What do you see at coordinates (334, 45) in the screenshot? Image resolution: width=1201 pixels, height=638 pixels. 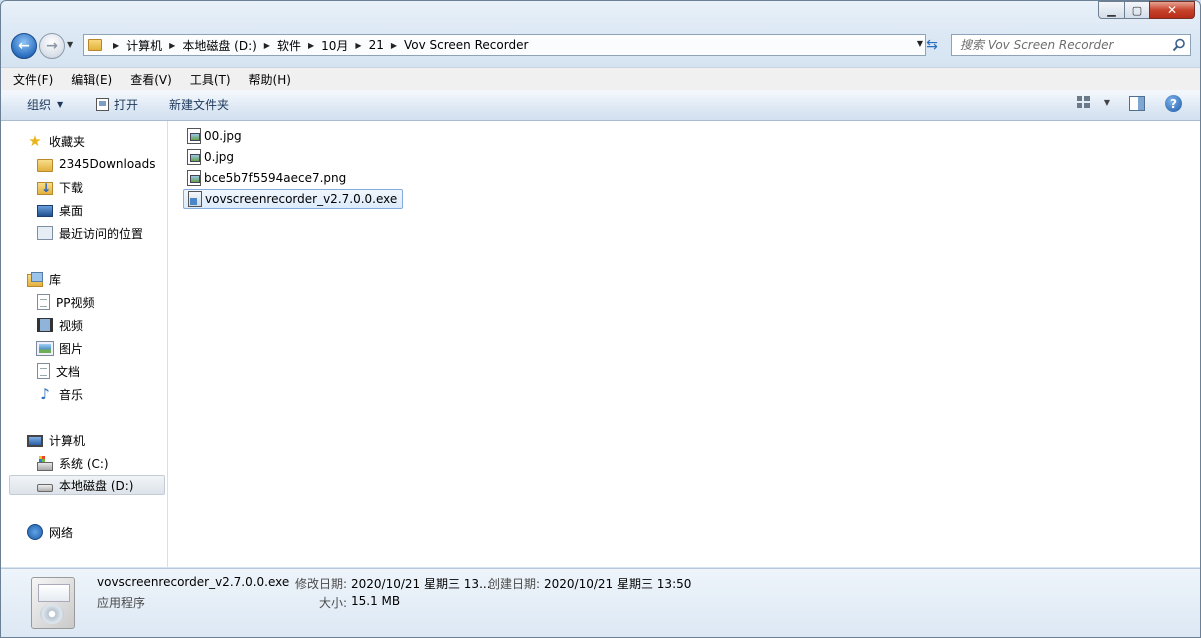 I see `breadcrumb-item: 10月` at bounding box center [334, 45].